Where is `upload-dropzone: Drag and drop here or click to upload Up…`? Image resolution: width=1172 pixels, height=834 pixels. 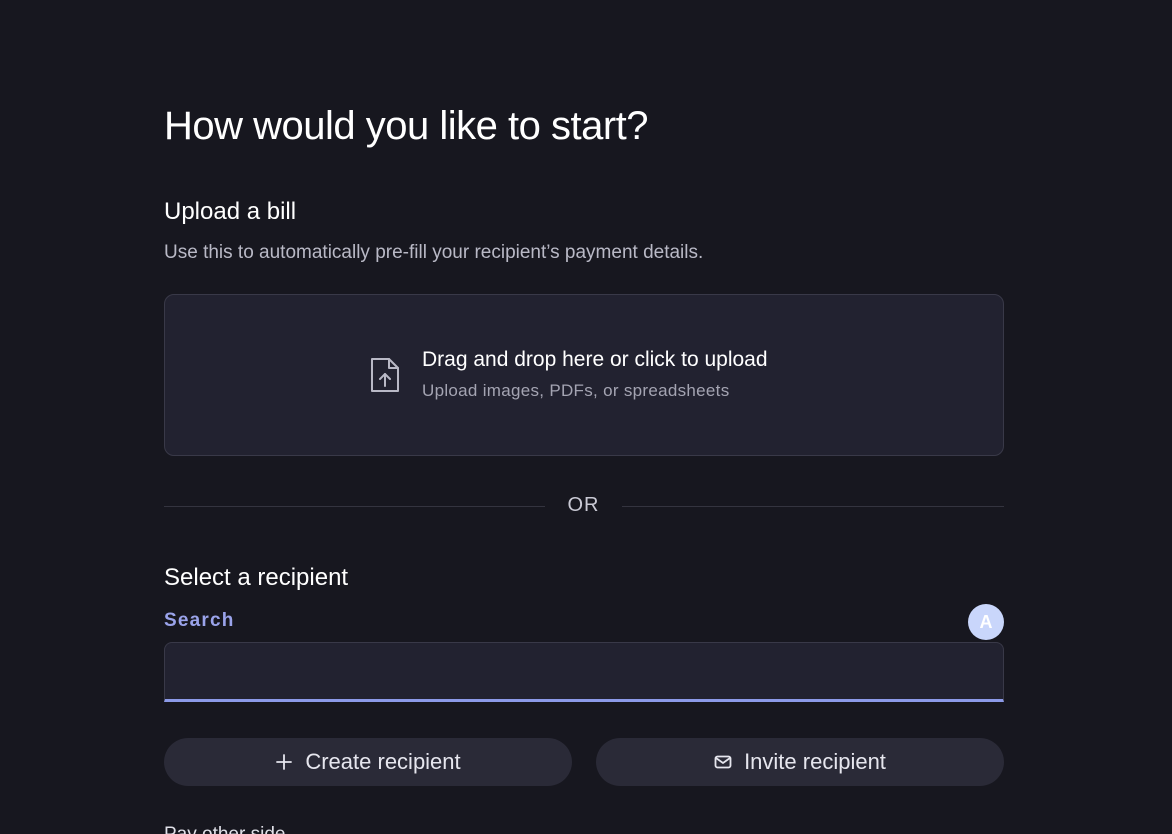
upload-dropzone: Drag and drop here or click to upload Up… is located at coordinates (584, 375).